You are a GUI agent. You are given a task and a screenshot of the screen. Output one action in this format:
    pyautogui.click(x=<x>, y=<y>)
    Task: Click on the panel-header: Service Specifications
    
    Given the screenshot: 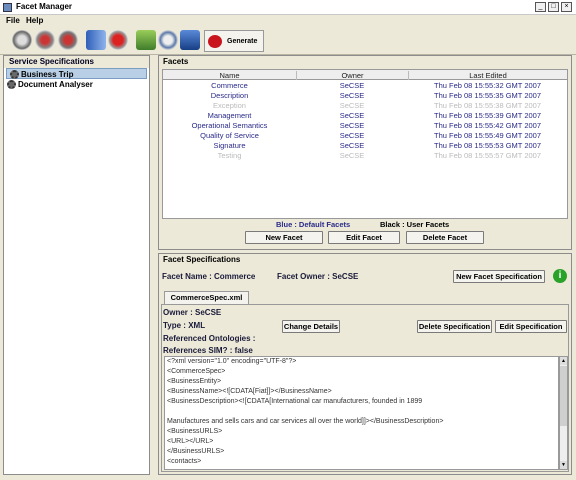 What is the action you would take?
    pyautogui.click(x=76, y=62)
    